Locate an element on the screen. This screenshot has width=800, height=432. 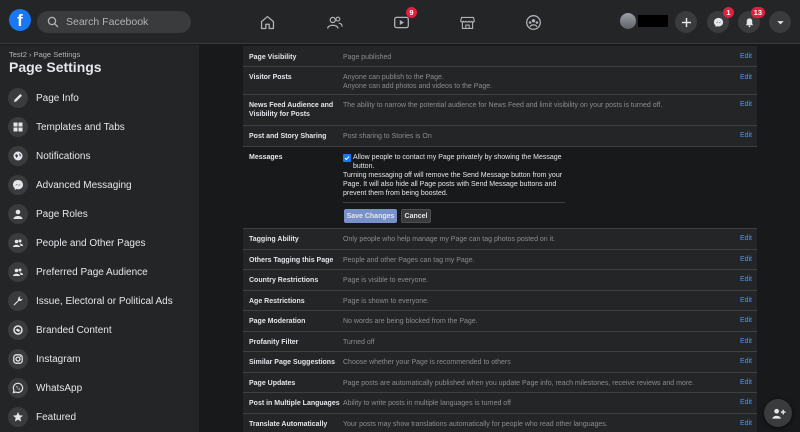
new-message-button is located at coordinates (778, 413).